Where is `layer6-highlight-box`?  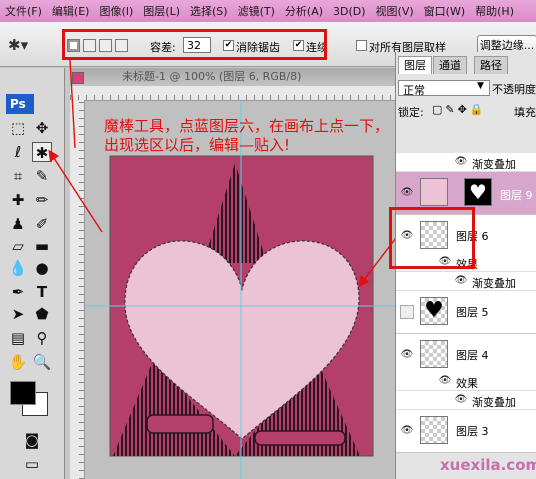
layer6-highlight-box is located at coordinates (432, 238).